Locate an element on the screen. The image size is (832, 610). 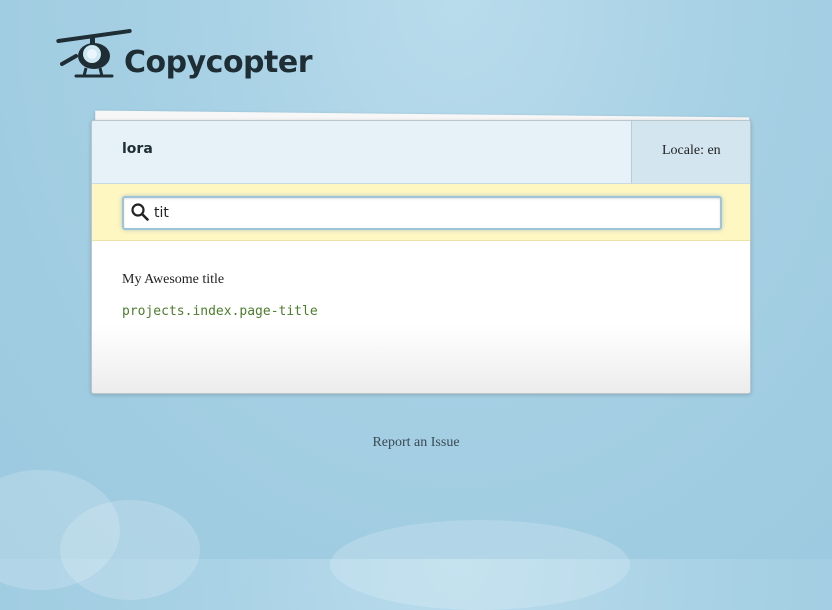
project-name: lora is located at coordinates (137, 149).